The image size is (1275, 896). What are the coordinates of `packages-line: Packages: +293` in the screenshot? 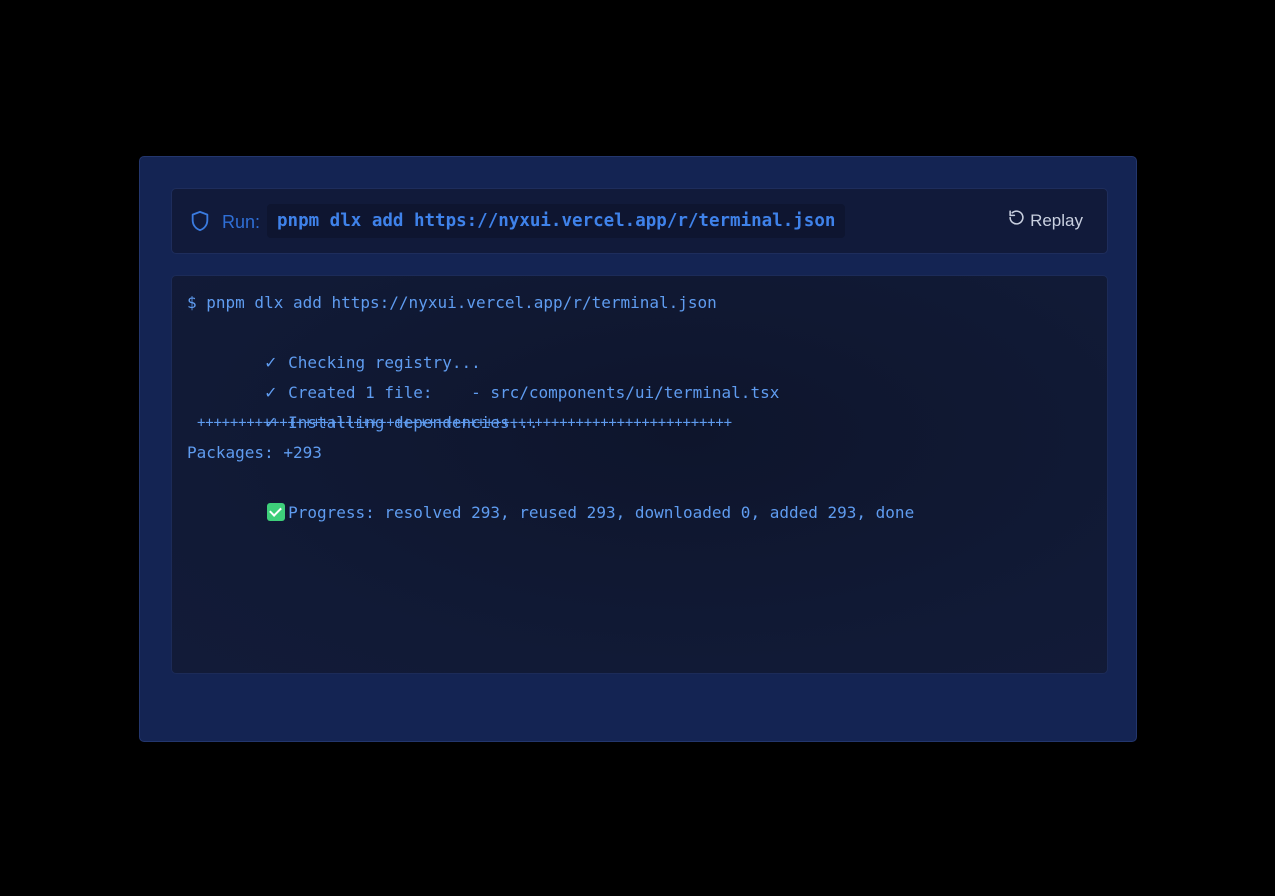 It's located at (254, 452).